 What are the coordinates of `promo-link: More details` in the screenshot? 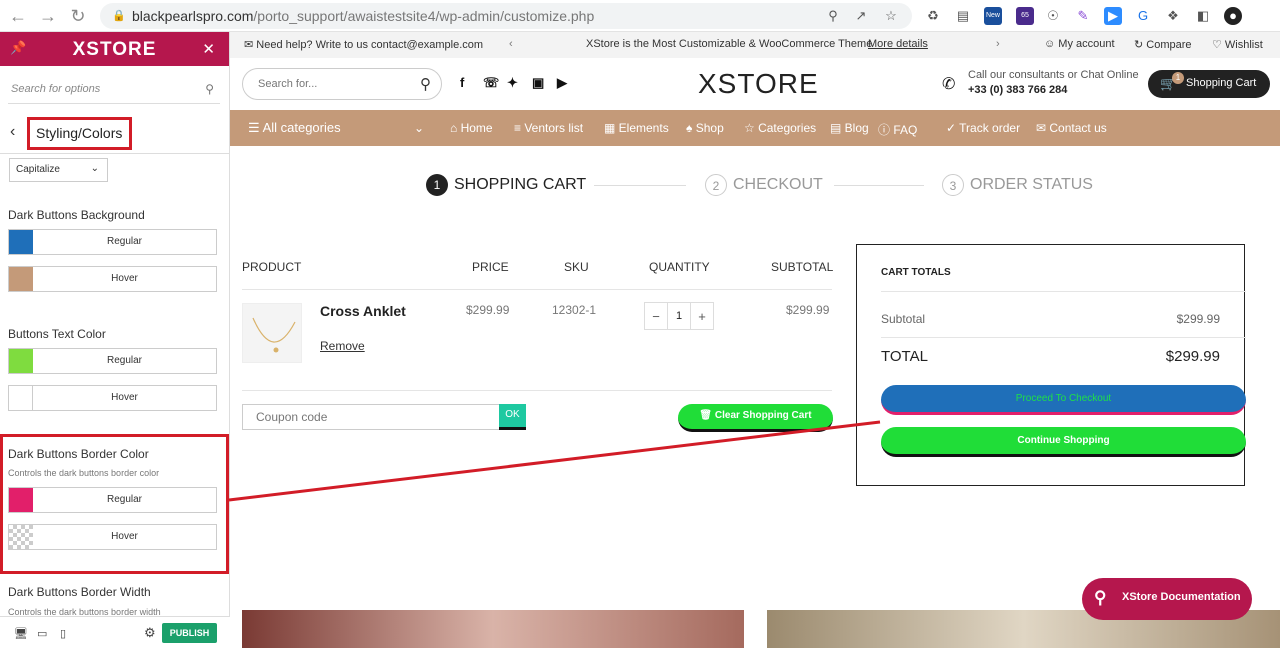 It's located at (898, 44).